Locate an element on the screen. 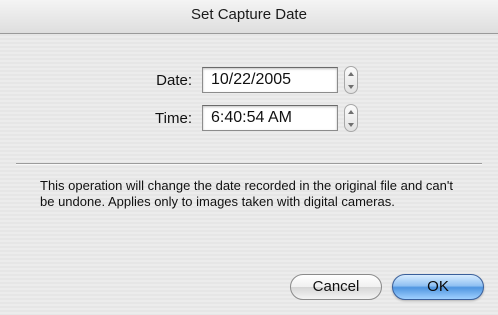  dialog-title: Set Capture Date is located at coordinates (249, 14).